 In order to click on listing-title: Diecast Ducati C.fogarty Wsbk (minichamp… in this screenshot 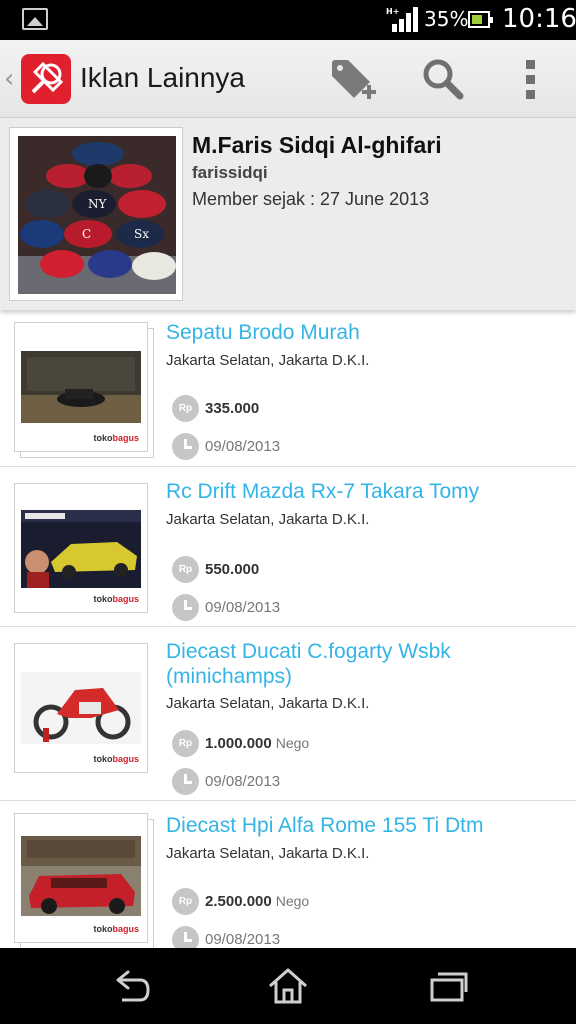, I will do `click(366, 664)`.